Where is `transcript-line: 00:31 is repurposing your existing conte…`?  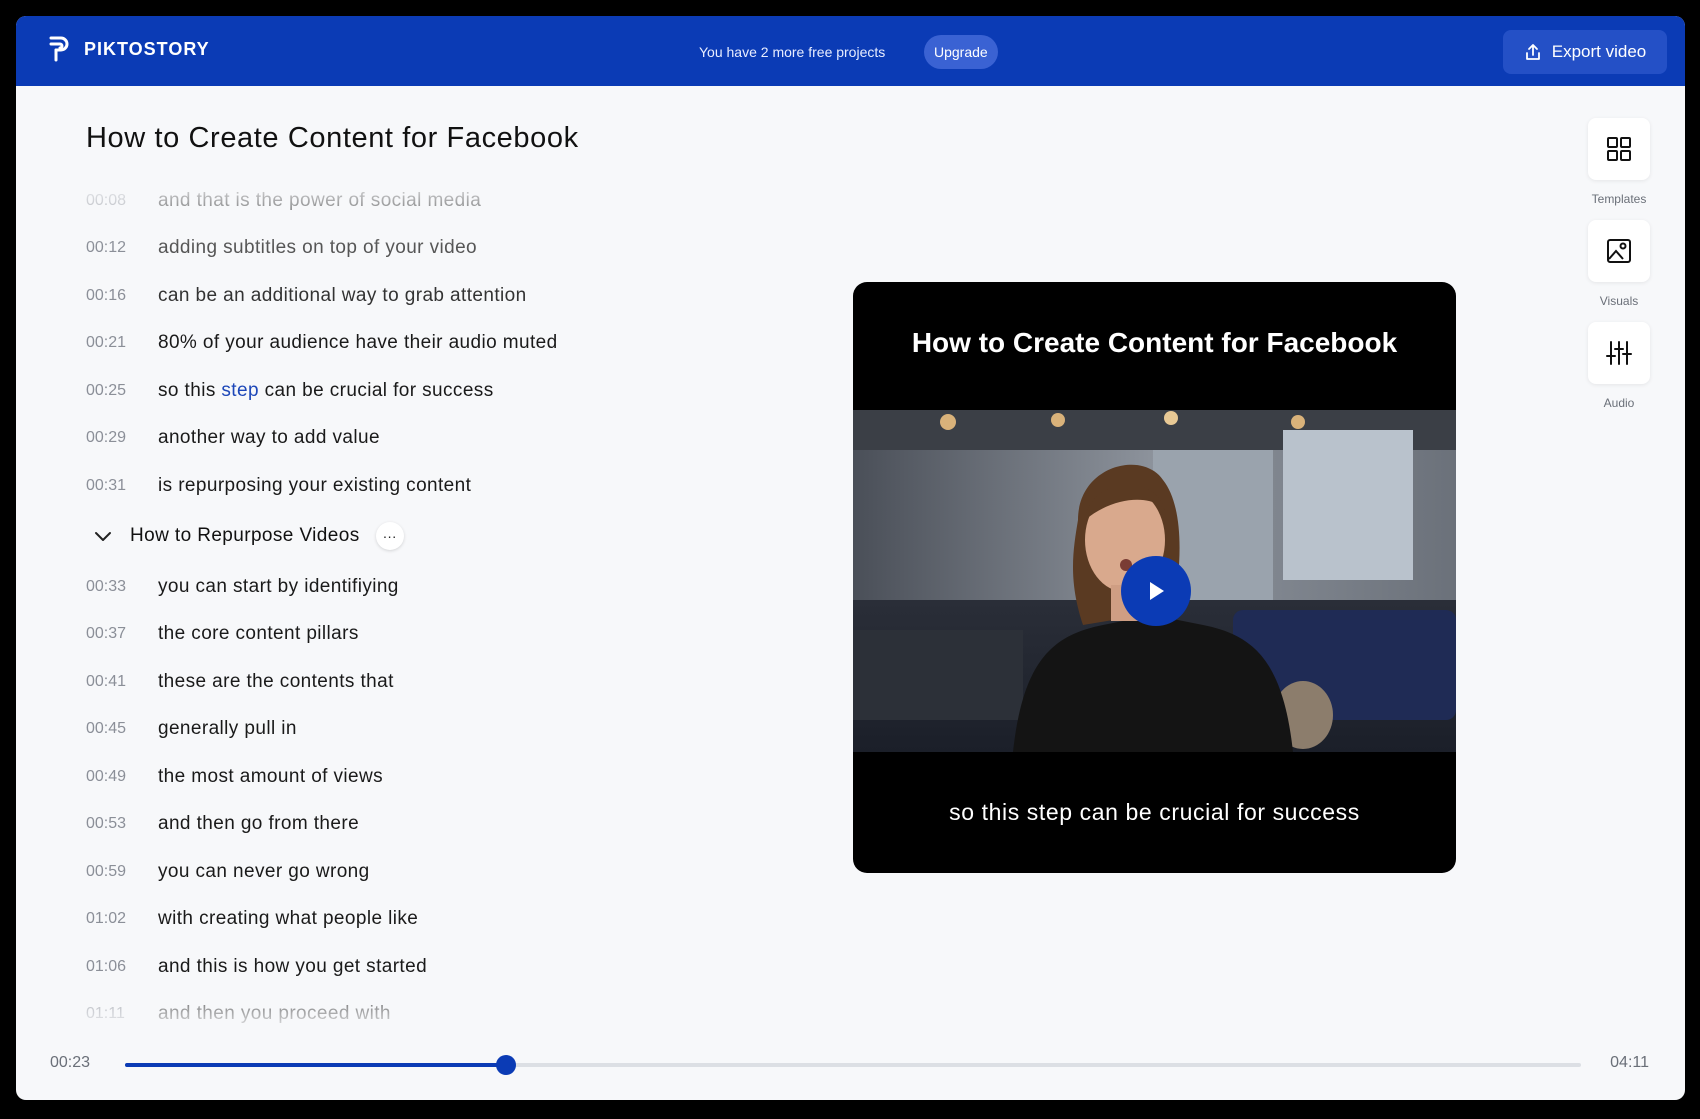
transcript-line: 00:31 is repurposing your existing conte… is located at coordinates (278, 486).